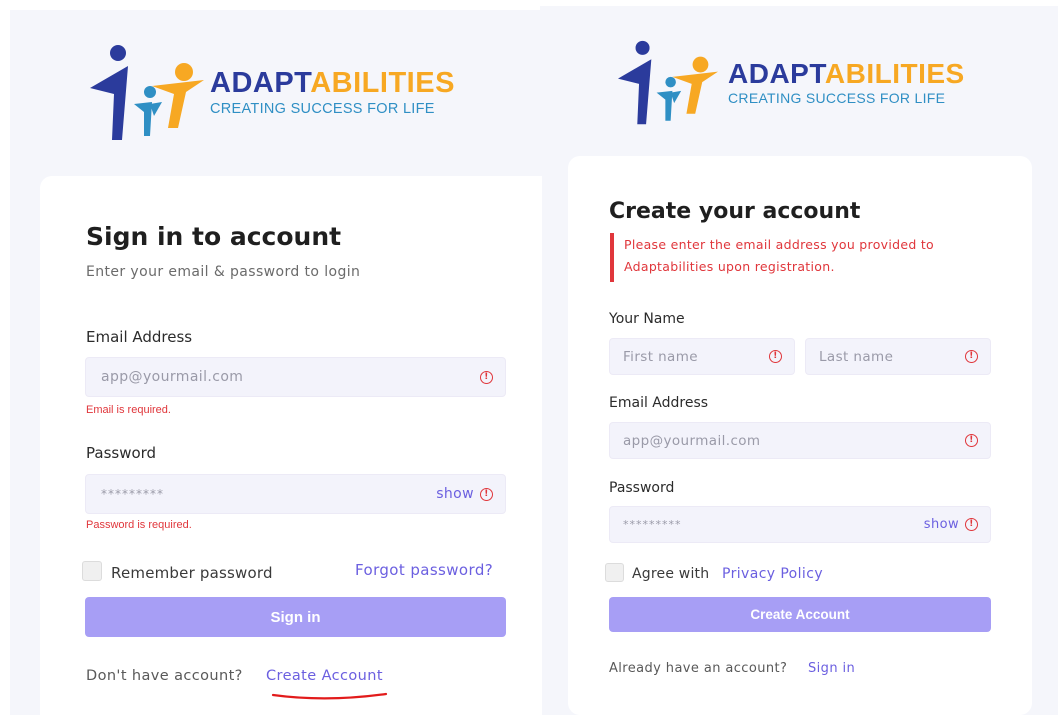 This screenshot has width=1058, height=715. What do you see at coordinates (223, 272) in the screenshot?
I see `signin-subtitle: Enter your email & password to login` at bounding box center [223, 272].